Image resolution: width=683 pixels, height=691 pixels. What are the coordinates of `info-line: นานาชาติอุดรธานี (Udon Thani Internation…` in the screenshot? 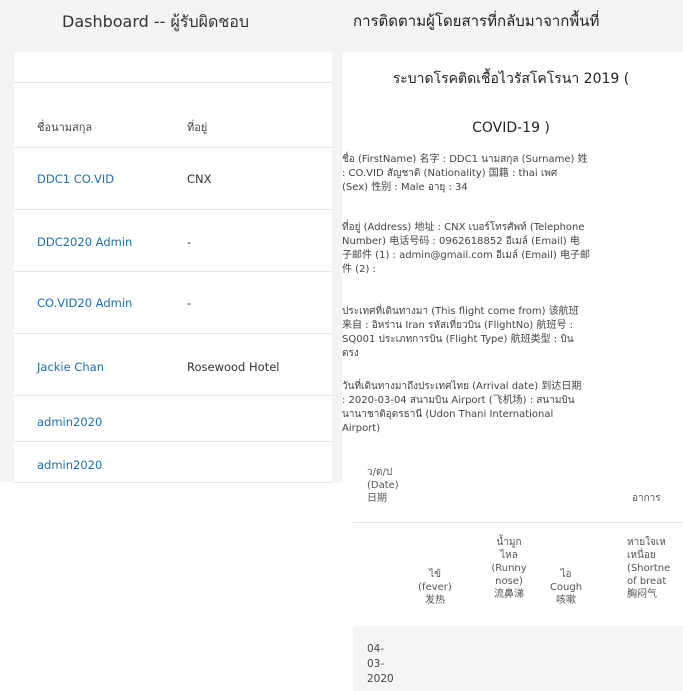 It's located at (448, 414).